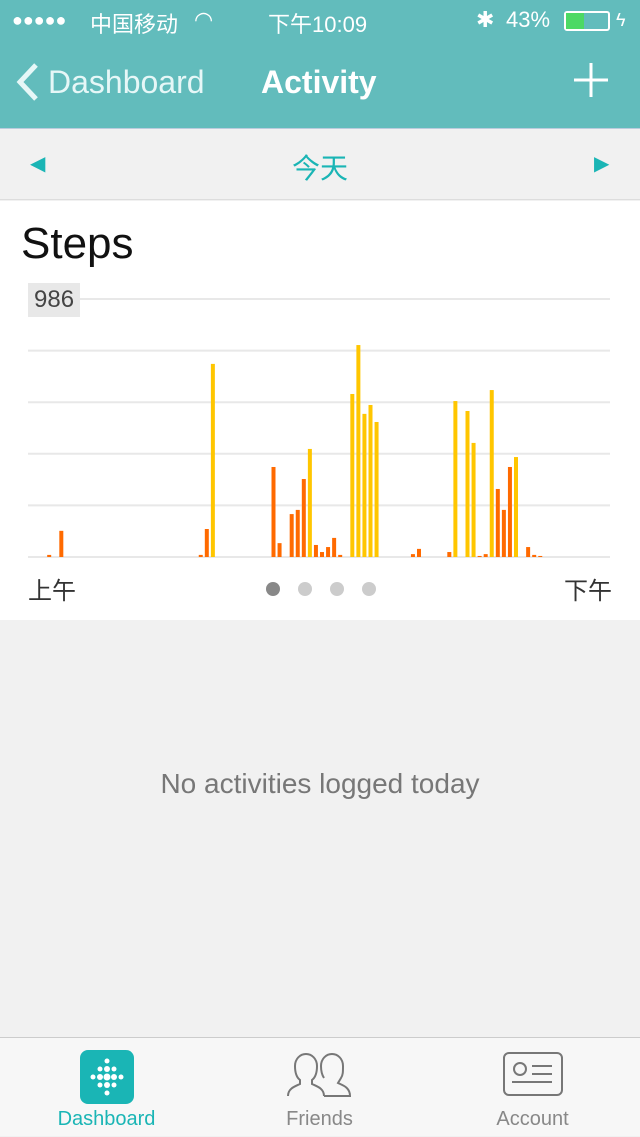 This screenshot has height=1137, width=640. I want to click on tab-bar: Dashboard Friends Account, so click(320, 1086).